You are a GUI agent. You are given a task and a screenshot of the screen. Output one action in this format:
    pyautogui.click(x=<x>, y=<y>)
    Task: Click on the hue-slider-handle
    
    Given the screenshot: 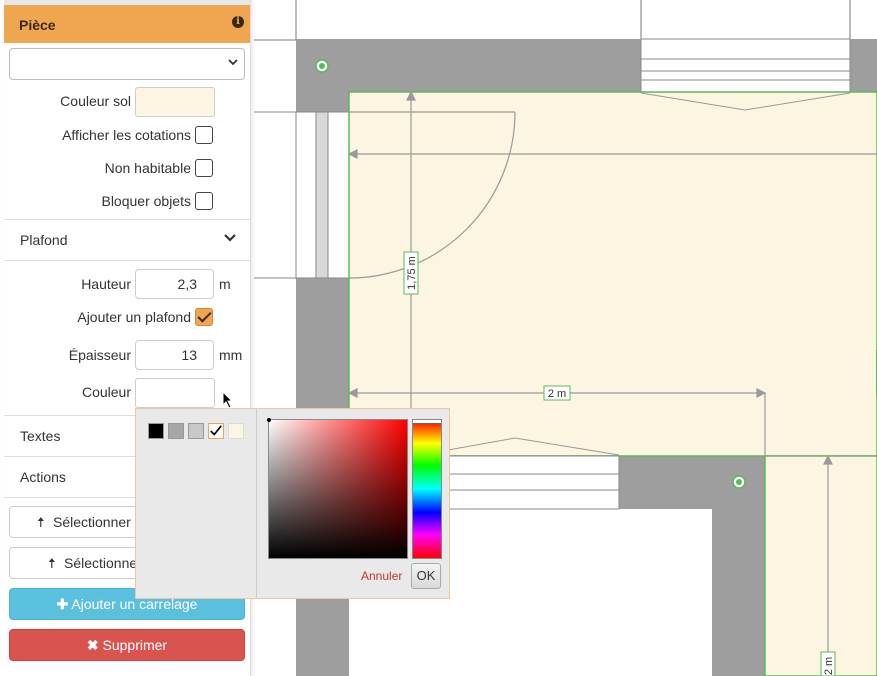 What is the action you would take?
    pyautogui.click(x=427, y=422)
    